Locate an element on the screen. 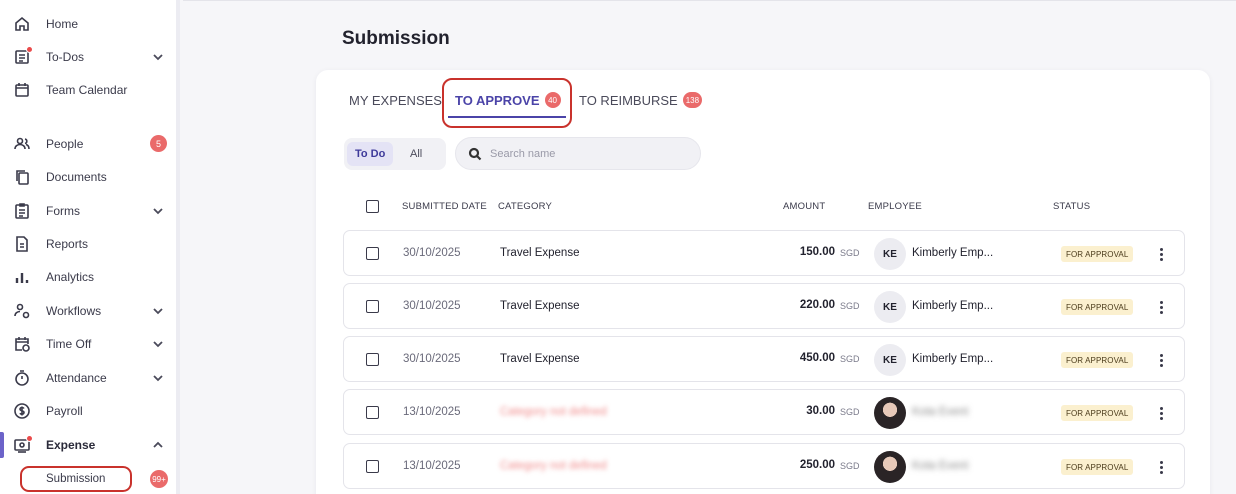  forms-icon is located at coordinates (22, 211).